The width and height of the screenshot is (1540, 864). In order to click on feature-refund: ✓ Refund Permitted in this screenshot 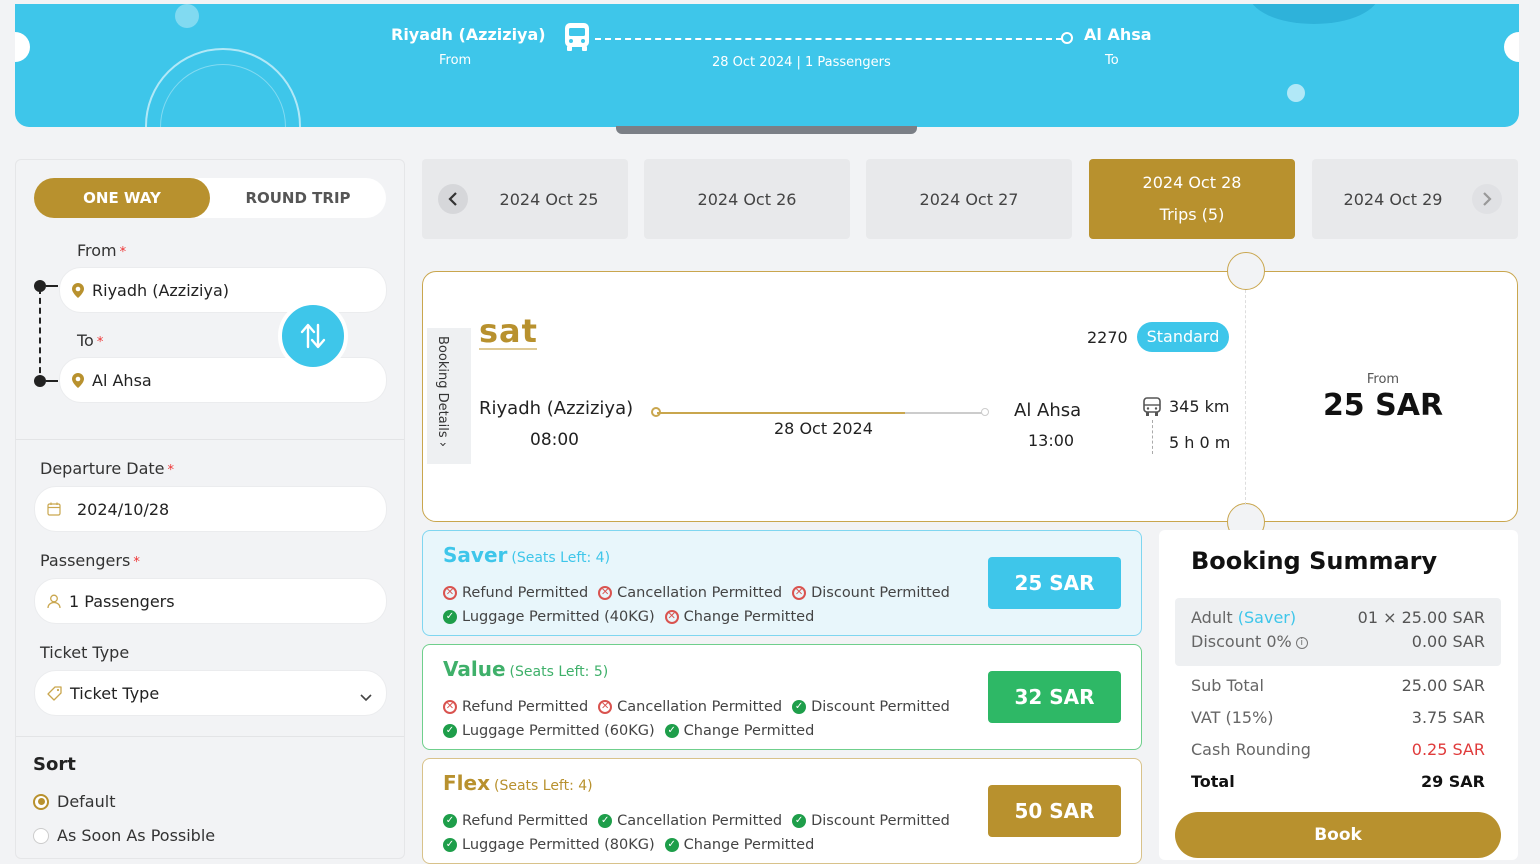, I will do `click(515, 821)`.